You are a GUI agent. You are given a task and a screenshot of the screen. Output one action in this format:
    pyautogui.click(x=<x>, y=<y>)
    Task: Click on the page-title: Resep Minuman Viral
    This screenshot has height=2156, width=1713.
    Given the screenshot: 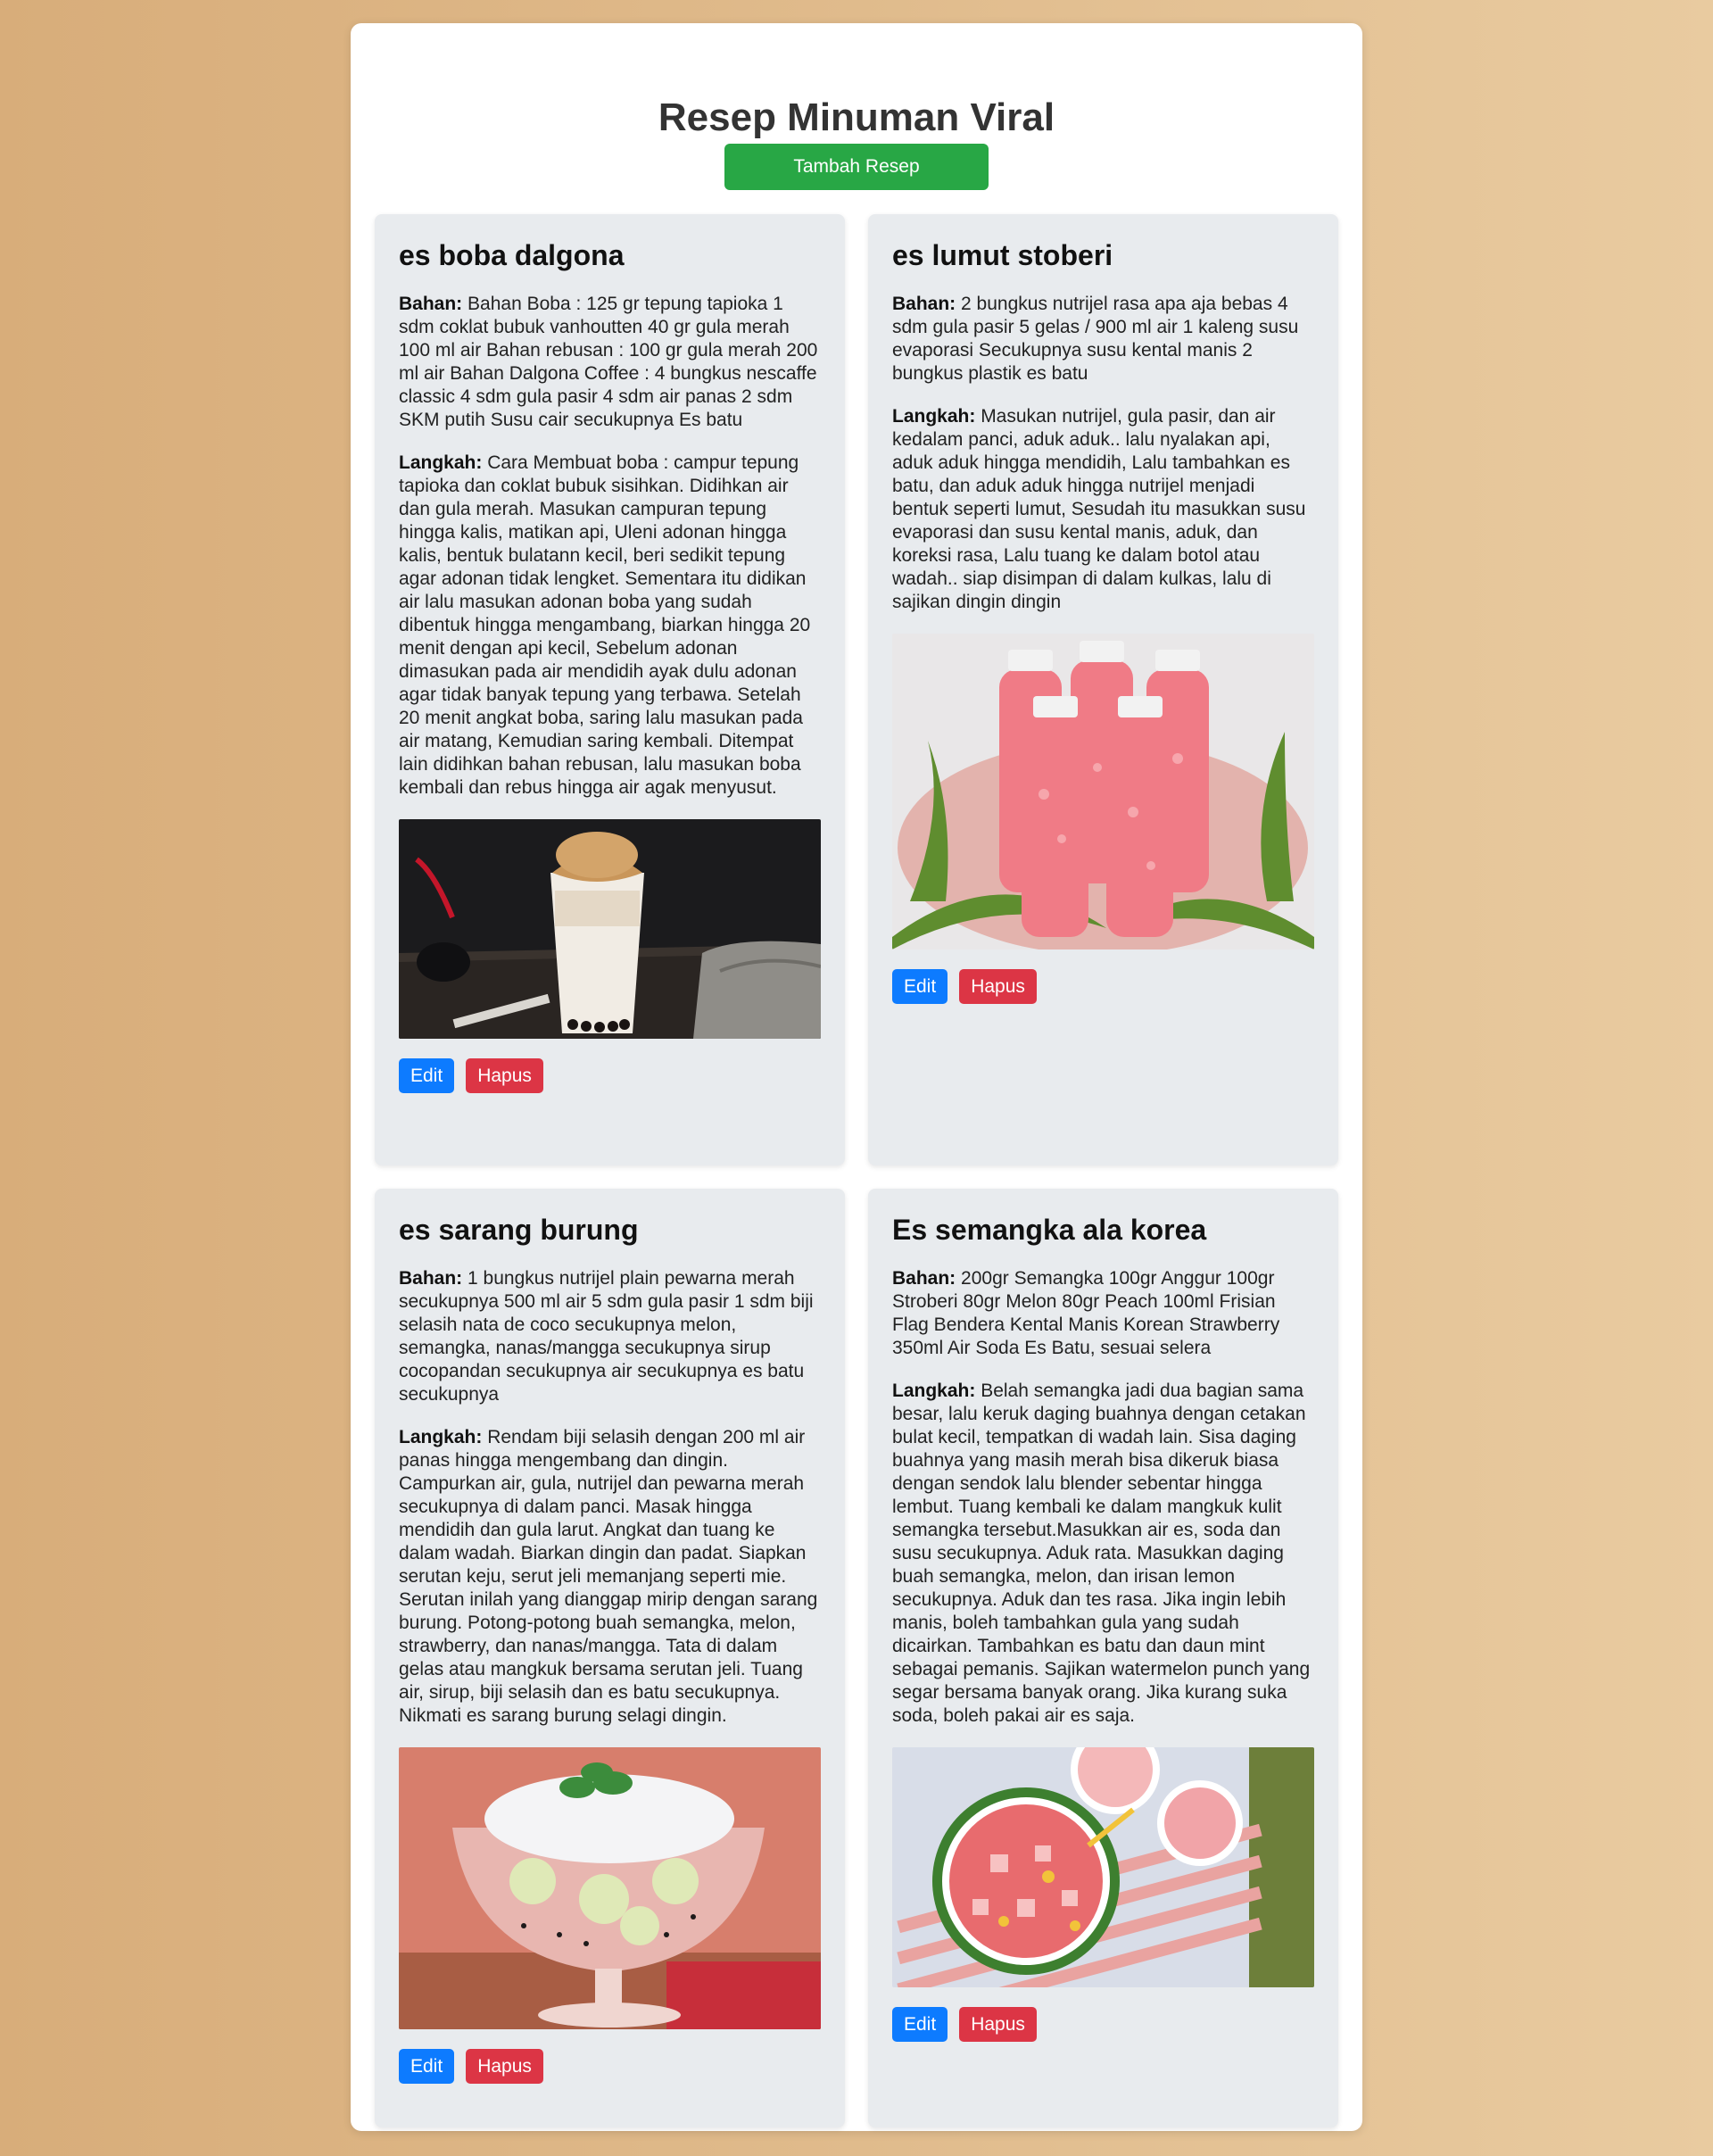 What is the action you would take?
    pyautogui.click(x=856, y=117)
    